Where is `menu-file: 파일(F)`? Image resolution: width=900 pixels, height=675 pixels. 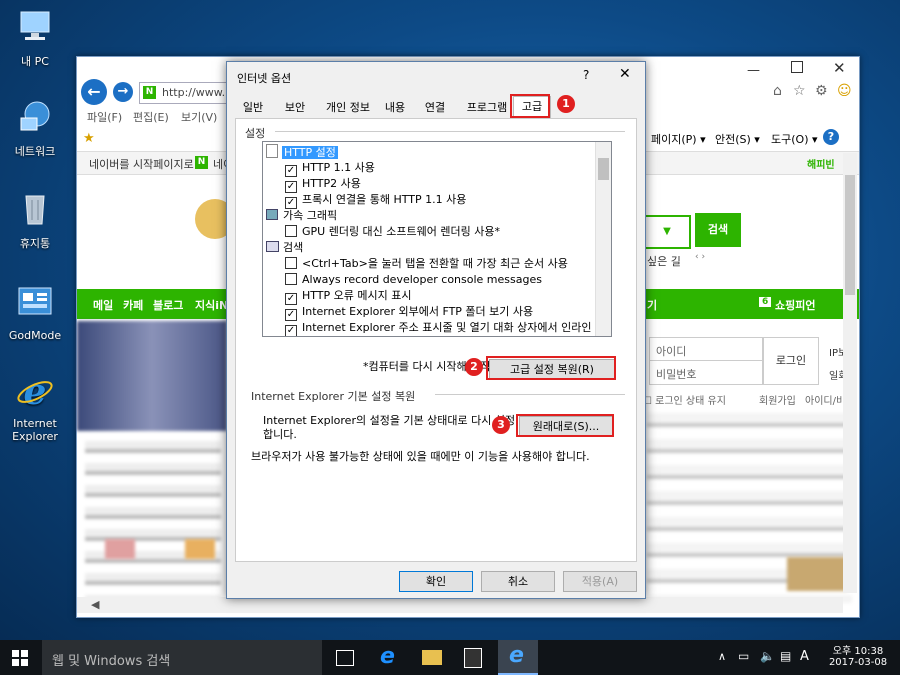
menu-file: 파일(F) is located at coordinates (104, 117).